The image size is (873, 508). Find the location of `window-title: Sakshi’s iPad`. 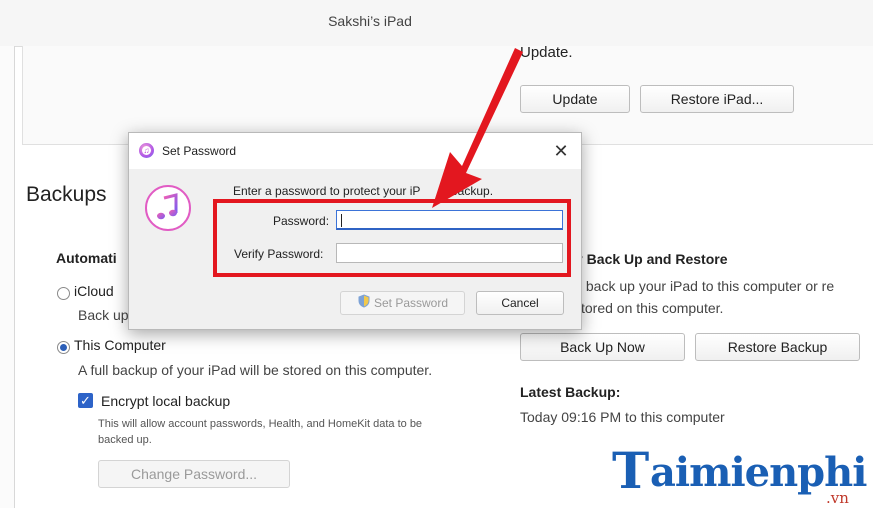

window-title: Sakshi’s iPad is located at coordinates (370, 21).